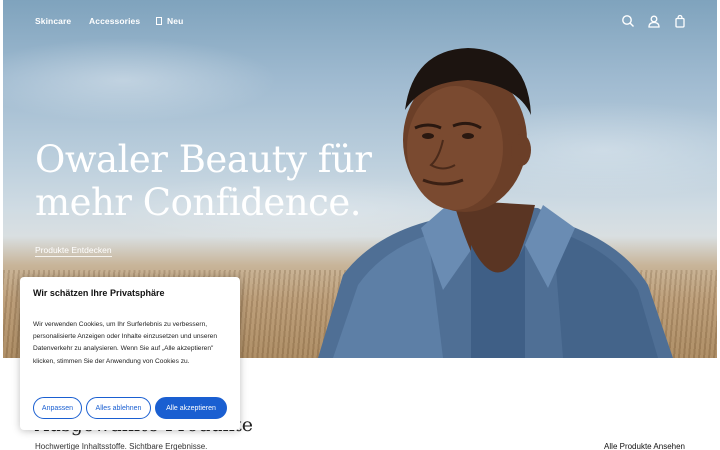 The image size is (720, 450). I want to click on nav-accessories-link: Accessories, so click(114, 21).